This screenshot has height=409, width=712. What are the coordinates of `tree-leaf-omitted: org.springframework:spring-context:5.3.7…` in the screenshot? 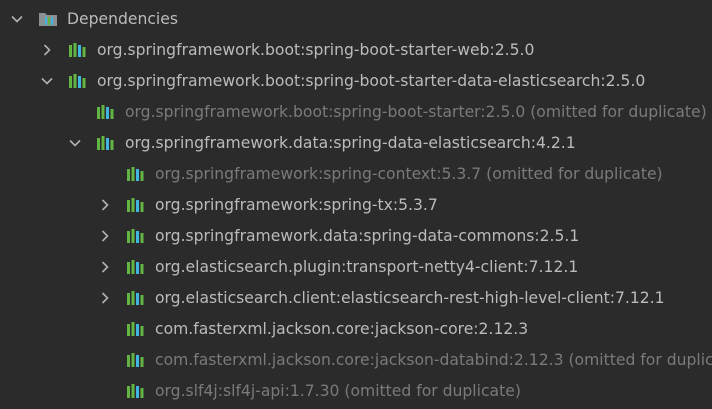 It's located at (356, 173).